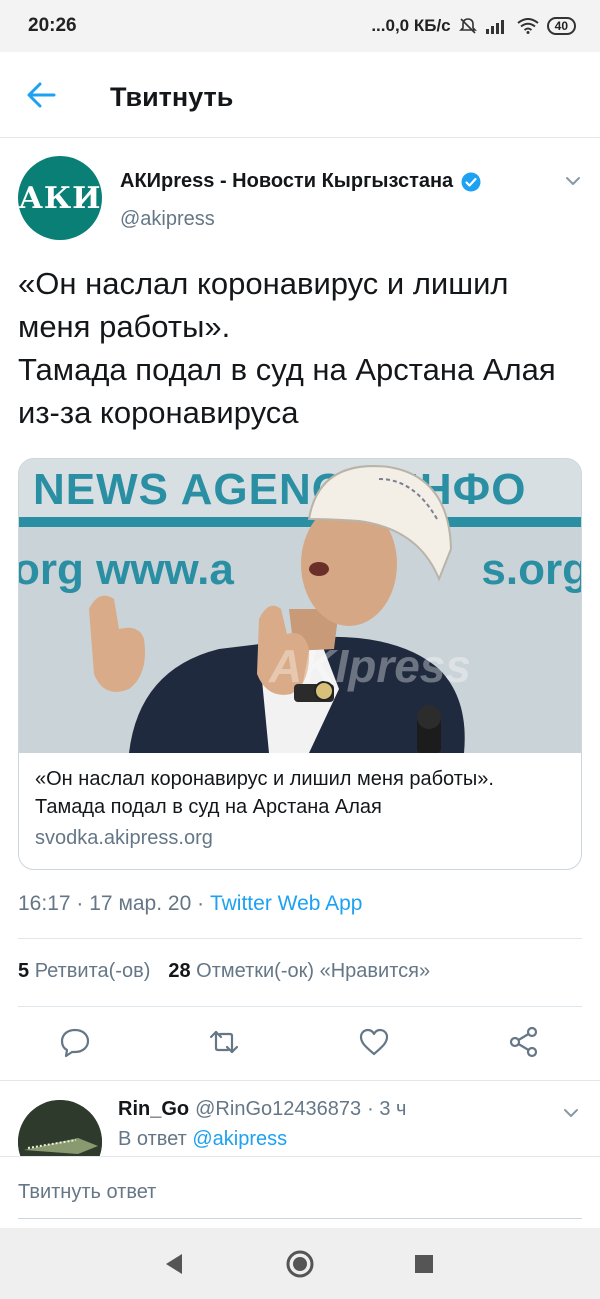 This screenshot has width=600, height=1299. I want to click on tweet-source-link: Twitter Web App, so click(286, 903).